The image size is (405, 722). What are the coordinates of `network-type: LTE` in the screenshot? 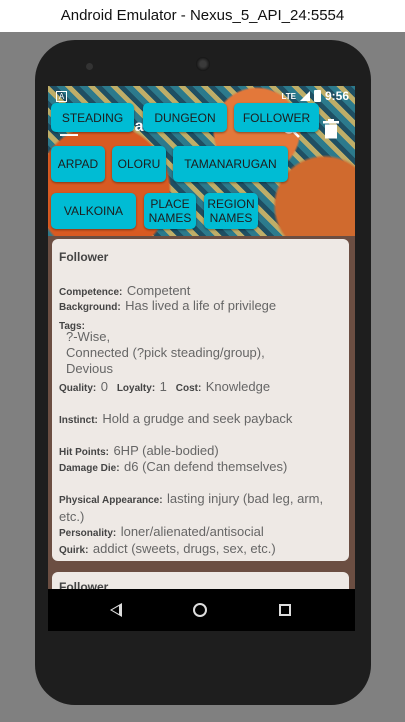 It's located at (288, 96).